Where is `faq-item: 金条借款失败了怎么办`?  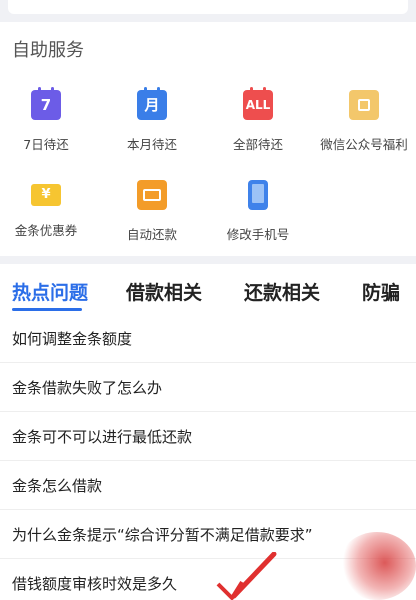 faq-item: 金条借款失败了怎么办 is located at coordinates (208, 387).